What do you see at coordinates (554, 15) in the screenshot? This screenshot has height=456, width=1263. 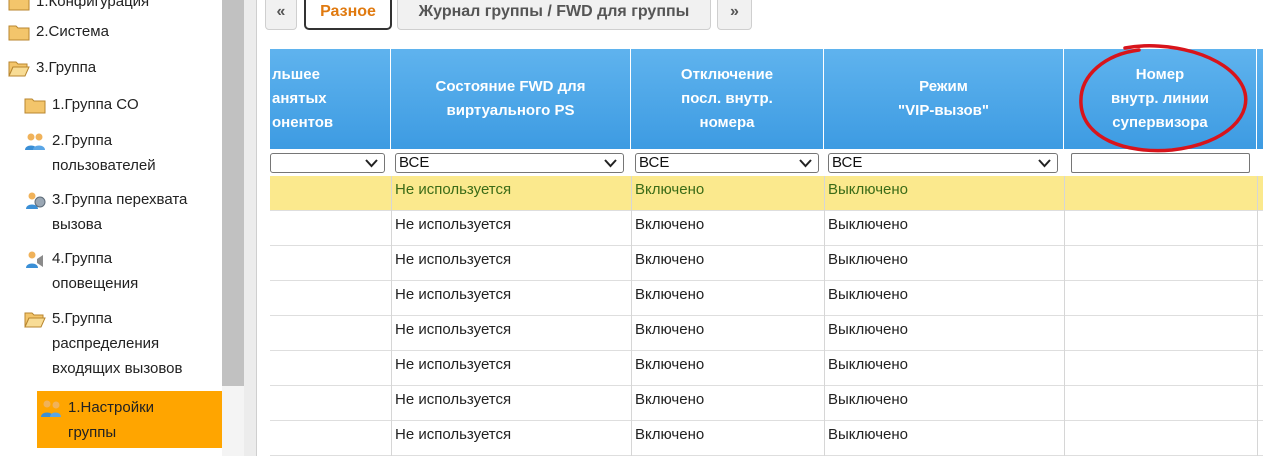 I see `tab-group-journal: Журнал группы / FWD для группы` at bounding box center [554, 15].